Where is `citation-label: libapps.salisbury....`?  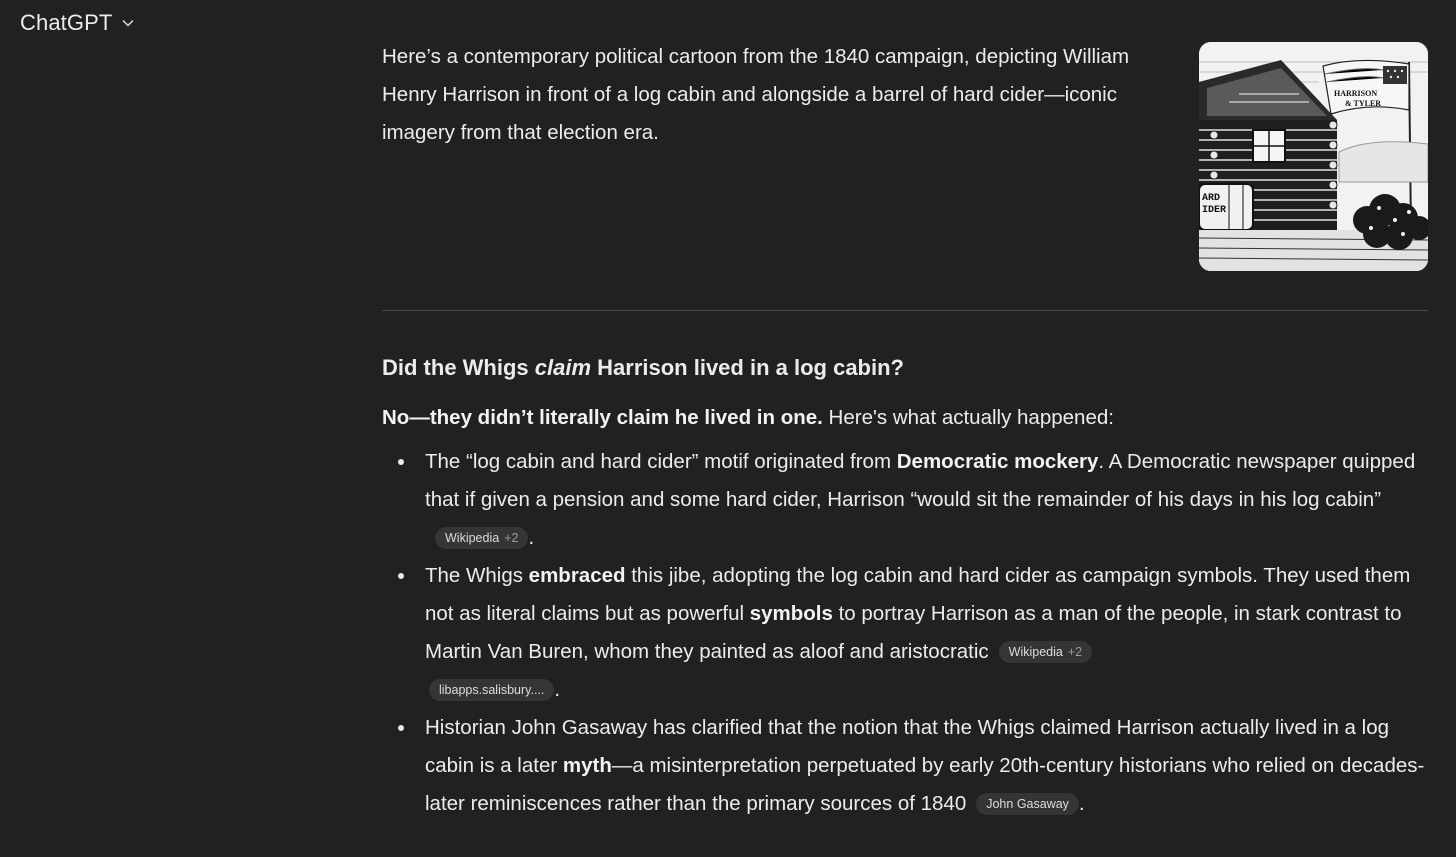
citation-label: libapps.salisbury.... is located at coordinates (492, 690).